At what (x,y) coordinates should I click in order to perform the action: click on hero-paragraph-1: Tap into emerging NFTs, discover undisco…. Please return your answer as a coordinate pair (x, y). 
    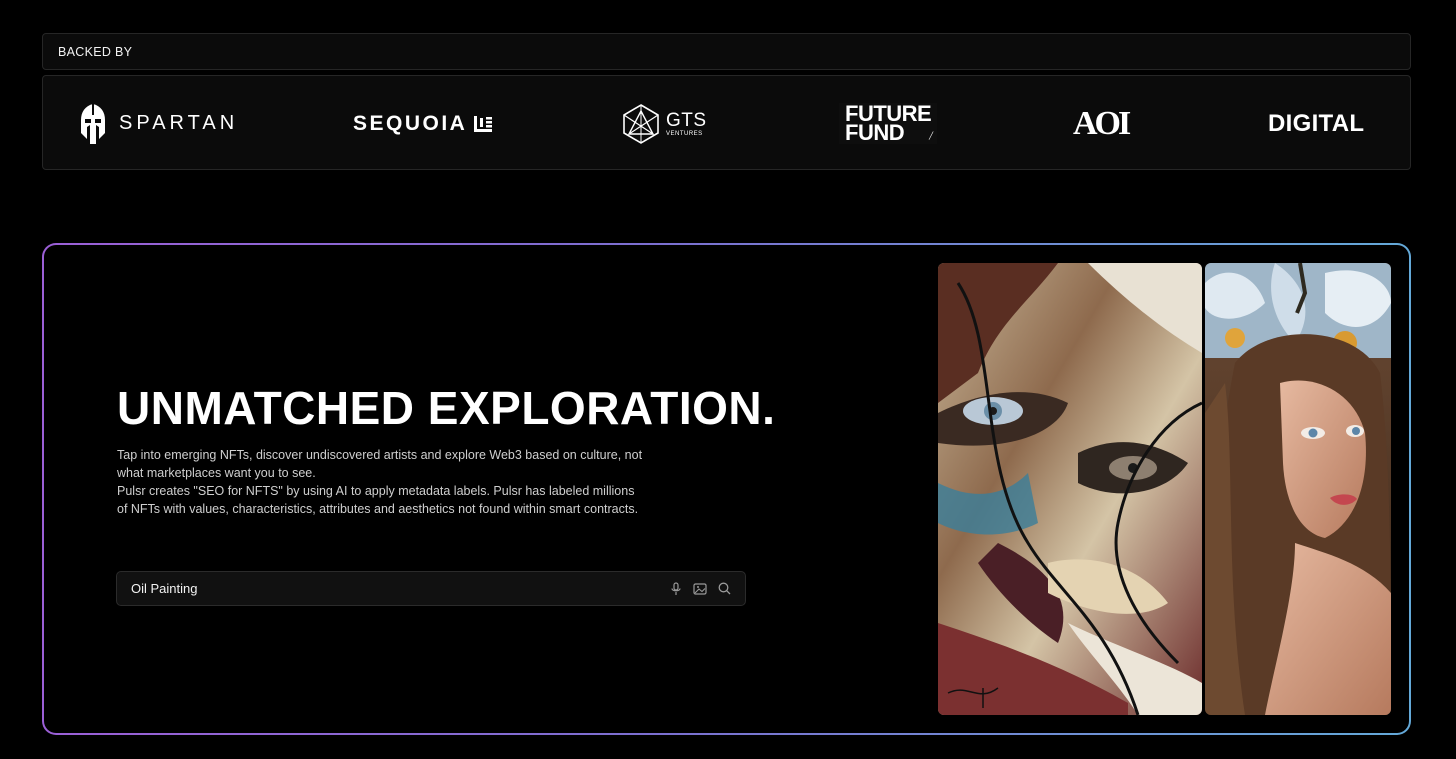
    Looking at the image, I should click on (380, 464).